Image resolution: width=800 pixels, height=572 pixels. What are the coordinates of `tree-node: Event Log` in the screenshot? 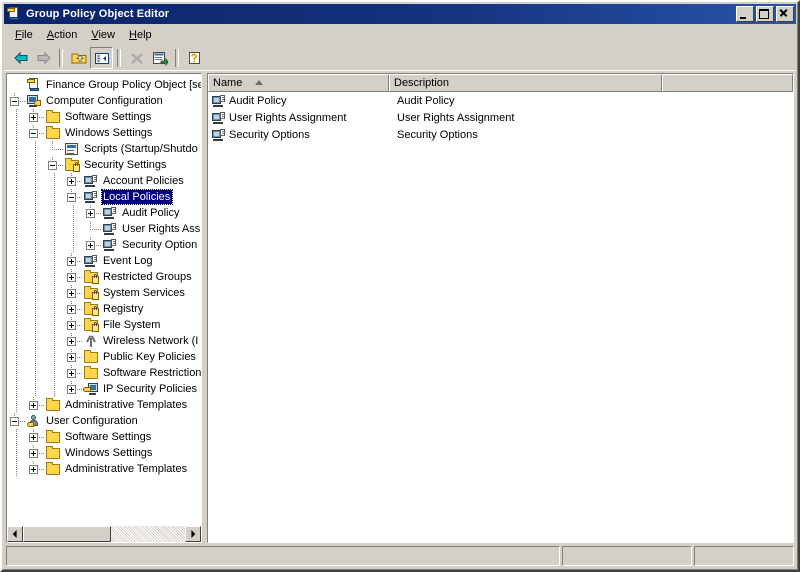 It's located at (104, 261).